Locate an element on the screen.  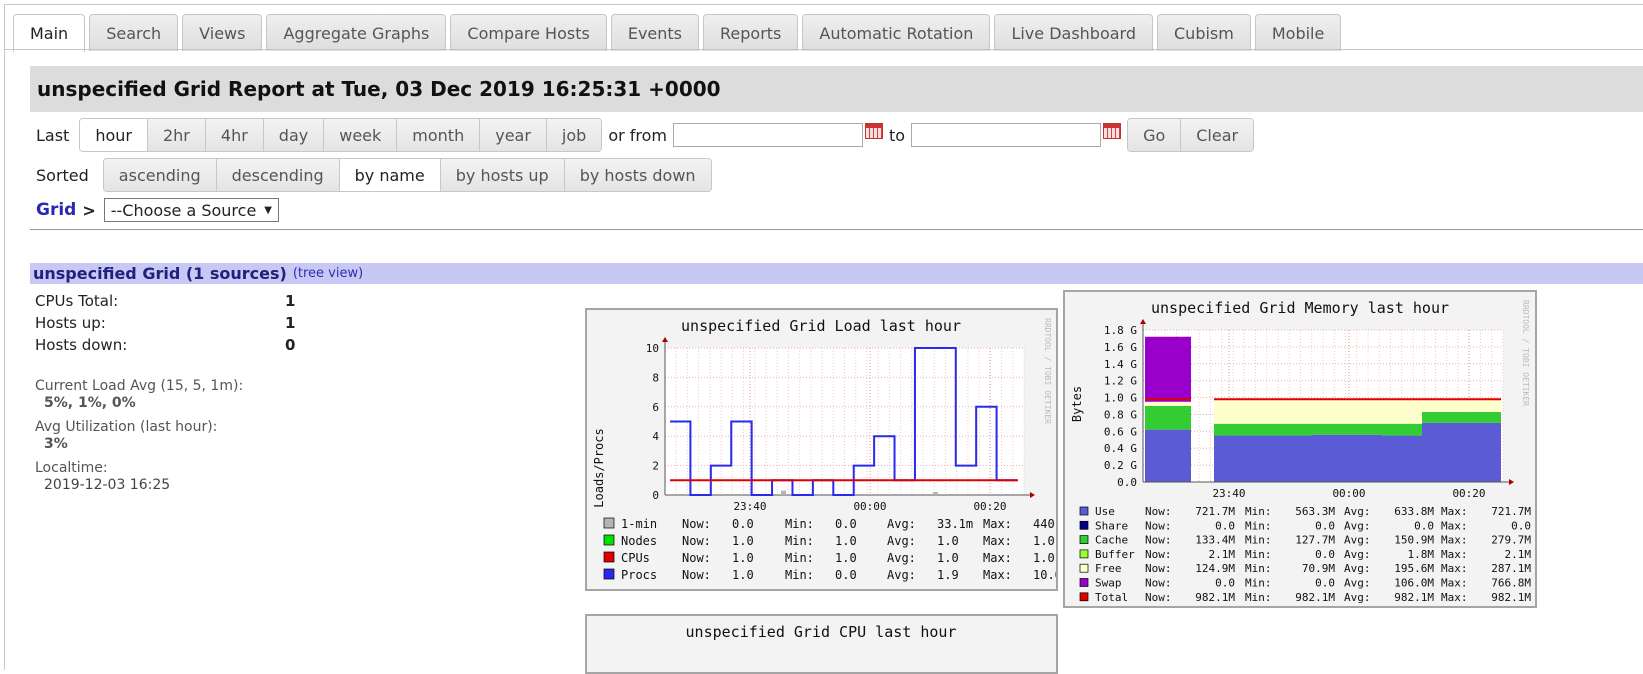
y-axis-label: Loads/Procs is located at coordinates (599, 467).